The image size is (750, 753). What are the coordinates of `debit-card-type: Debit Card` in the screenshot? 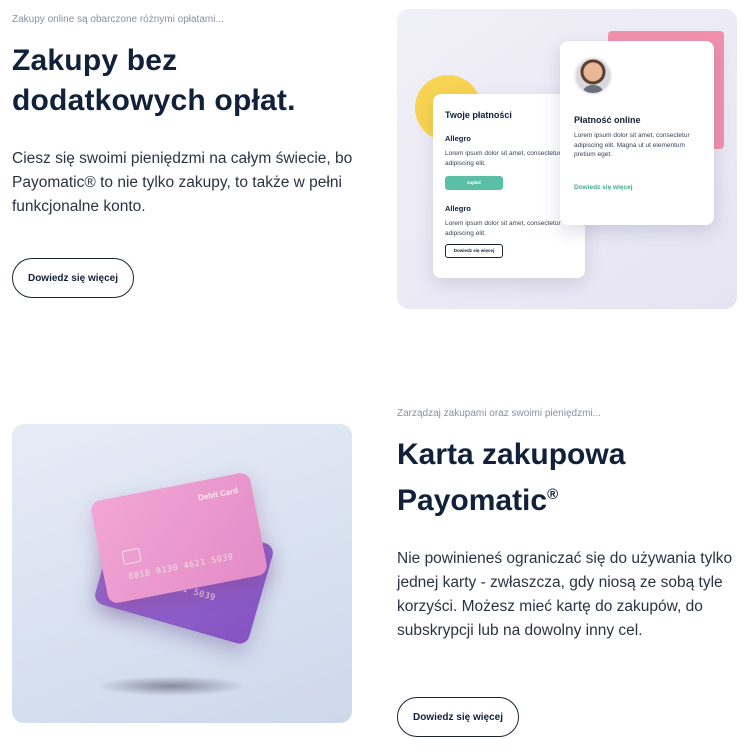 It's located at (218, 494).